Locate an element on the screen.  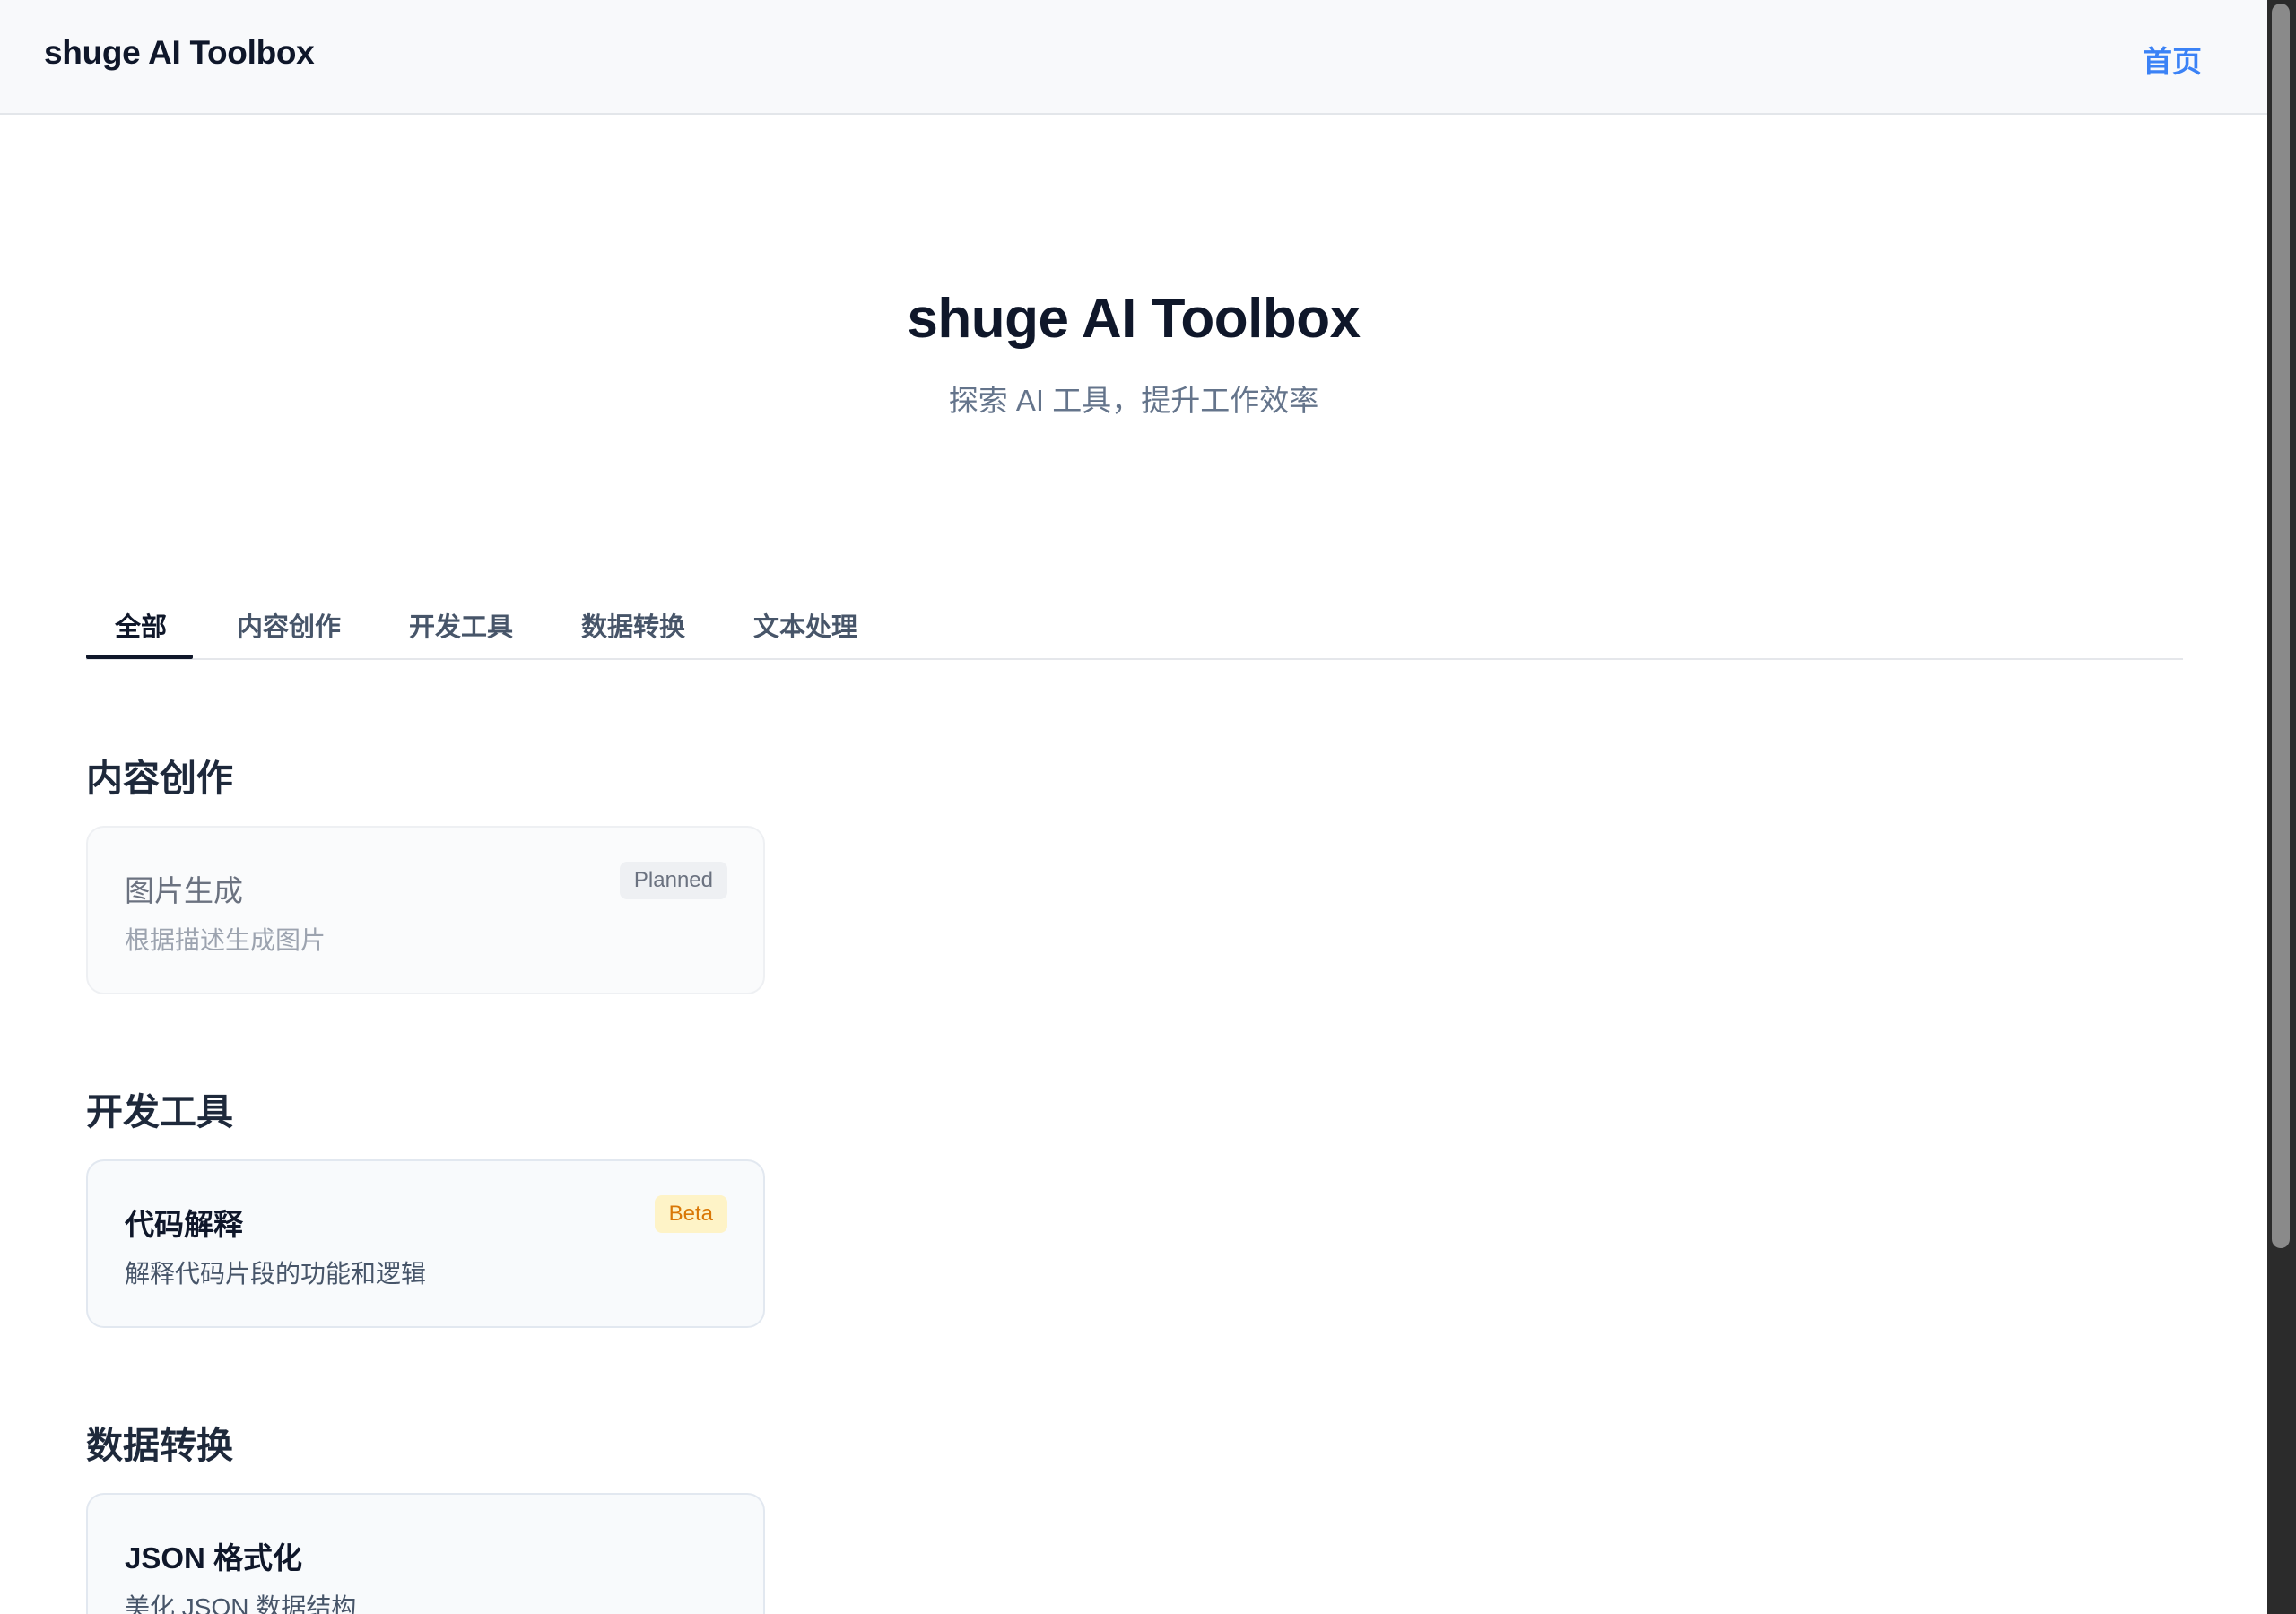
tab-label: 内容创作 is located at coordinates (289, 627).